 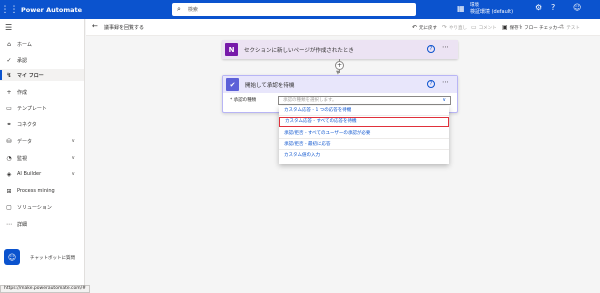 I want to click on approval-title: 開始して承認を待機, so click(x=270, y=86).